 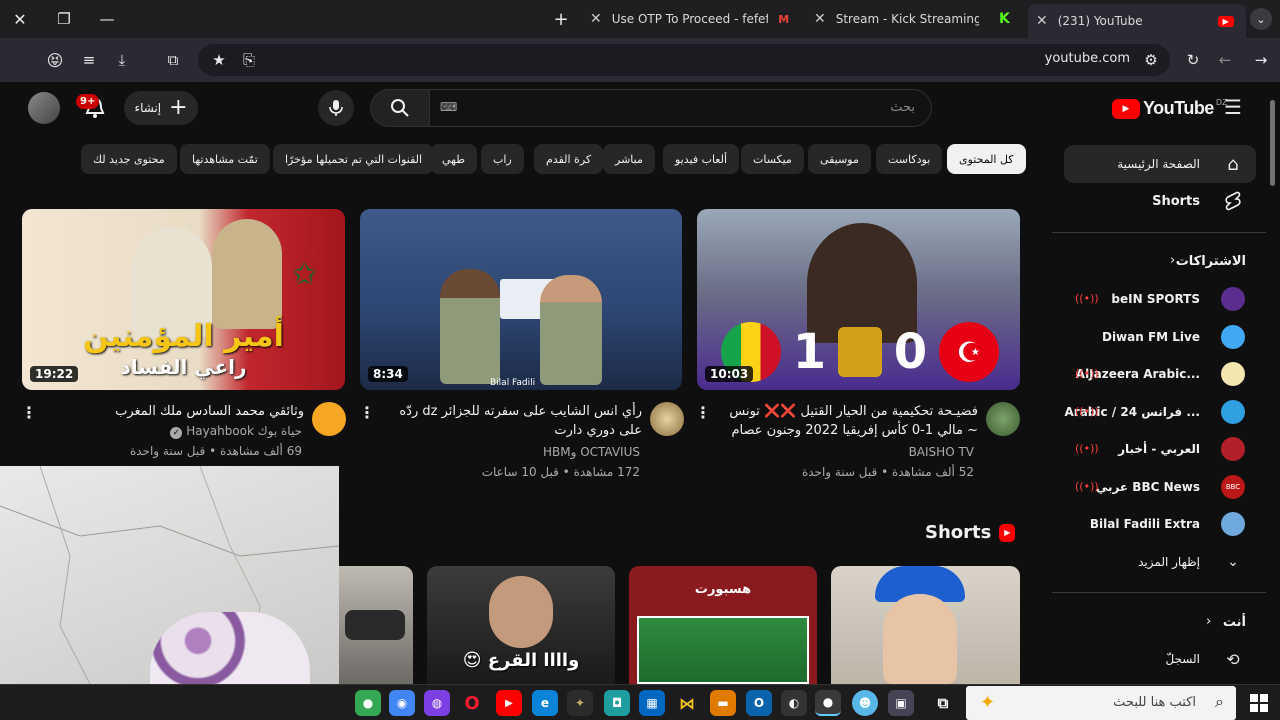 I want to click on avatar, so click(x=44, y=108).